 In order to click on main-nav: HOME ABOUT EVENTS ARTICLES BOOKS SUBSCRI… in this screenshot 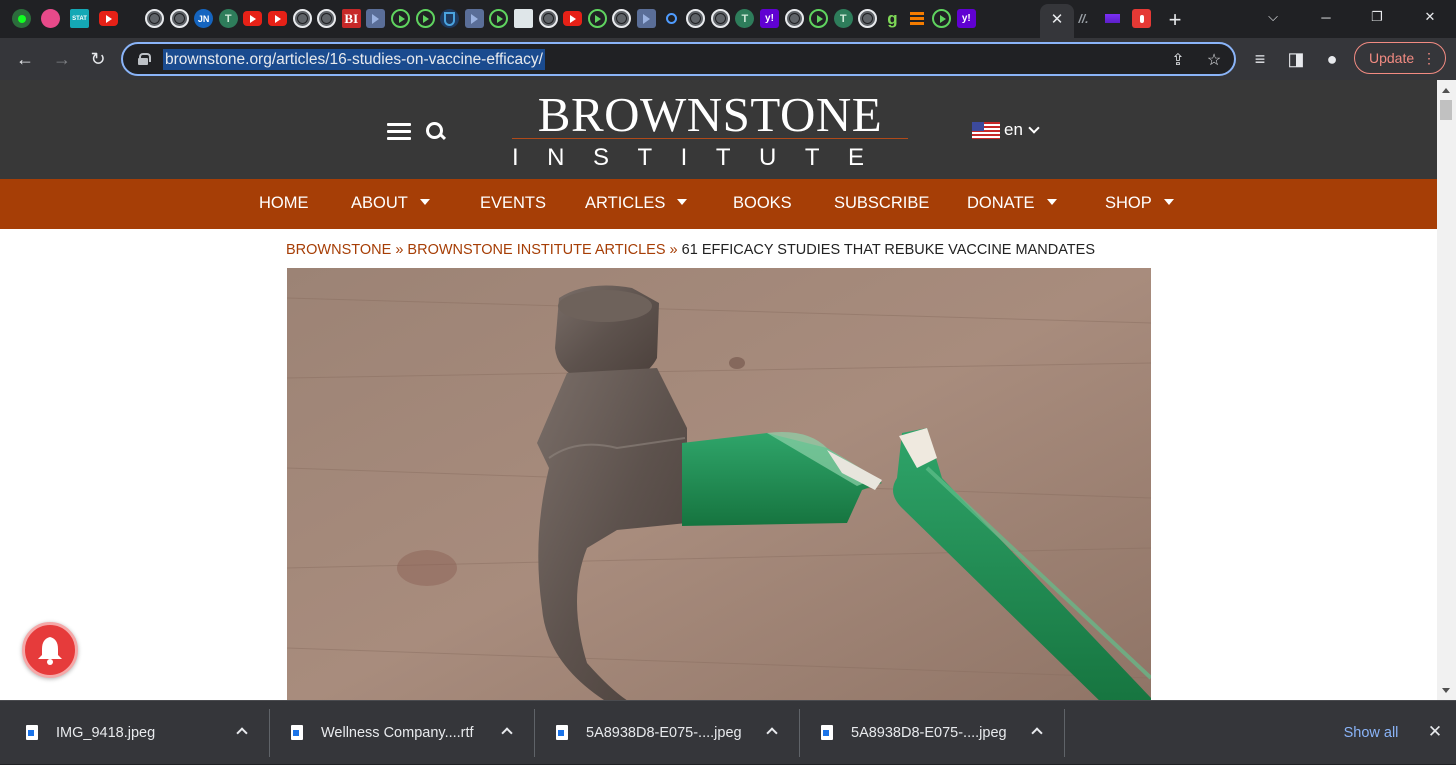, I will do `click(718, 204)`.